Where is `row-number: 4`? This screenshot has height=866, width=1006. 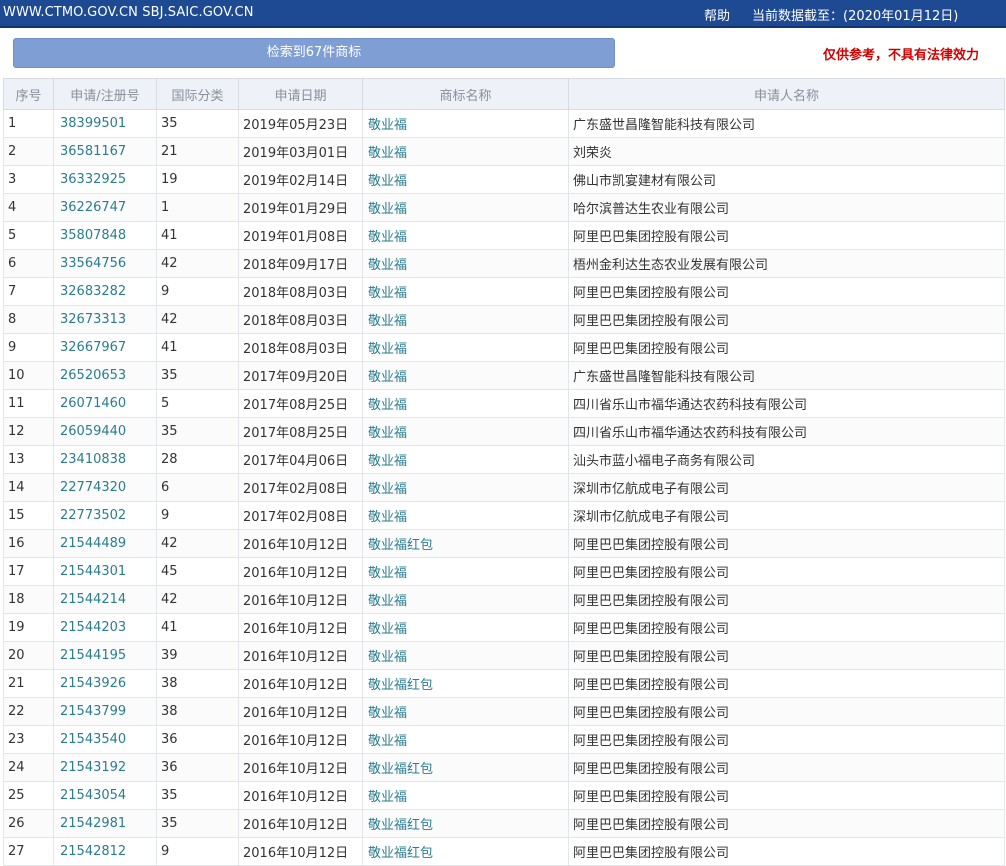 row-number: 4 is located at coordinates (28, 207).